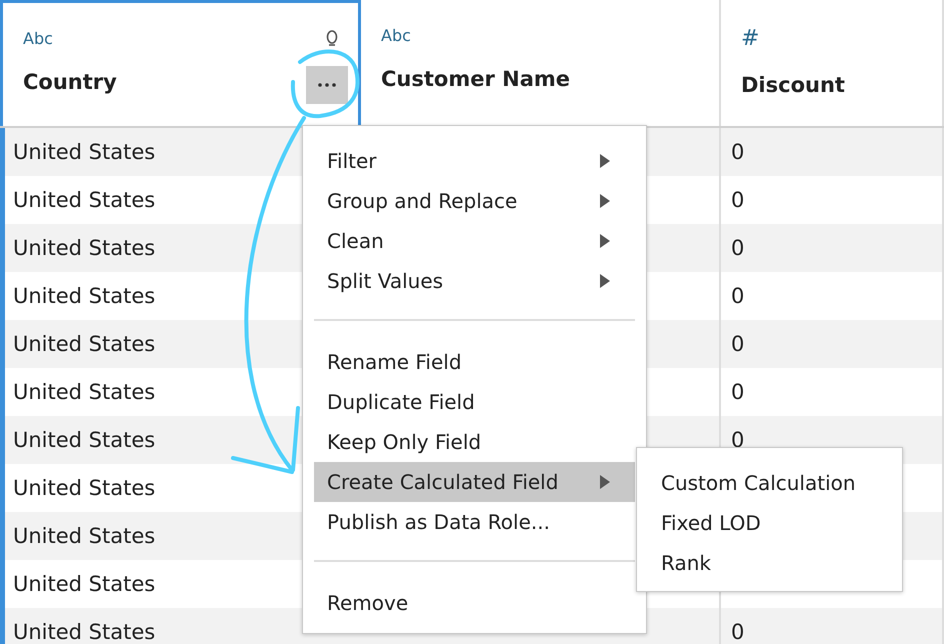  I want to click on column-name: Country, so click(70, 82).